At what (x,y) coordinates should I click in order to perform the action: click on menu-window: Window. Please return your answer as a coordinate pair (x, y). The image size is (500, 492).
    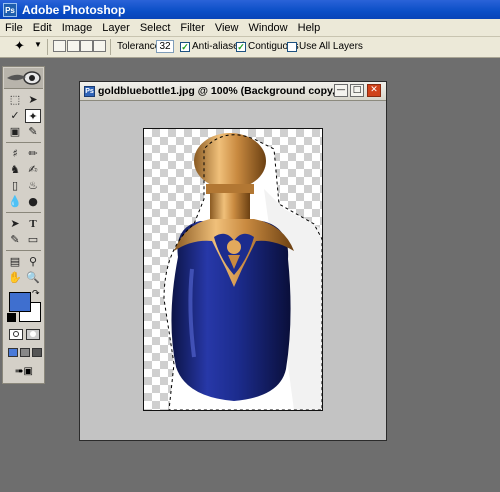
    Looking at the image, I should click on (268, 28).